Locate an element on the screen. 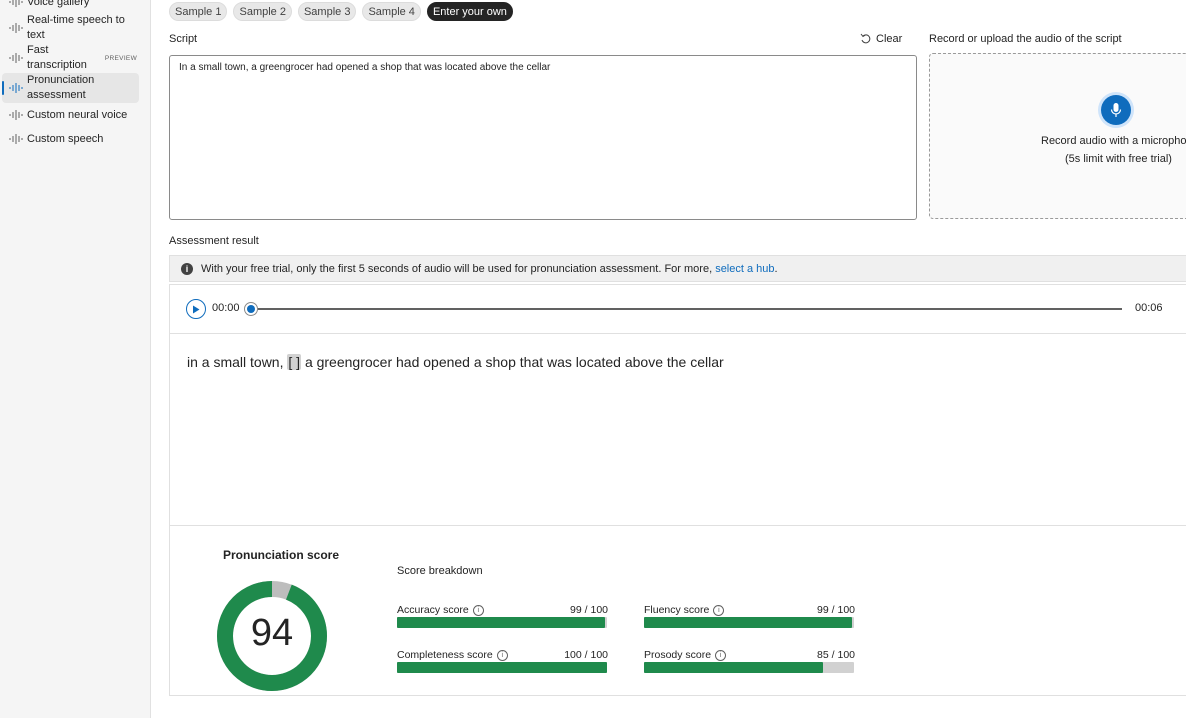  sidebar-item-fast-transcription: Fast transcription PREVIEW is located at coordinates (70, 58).